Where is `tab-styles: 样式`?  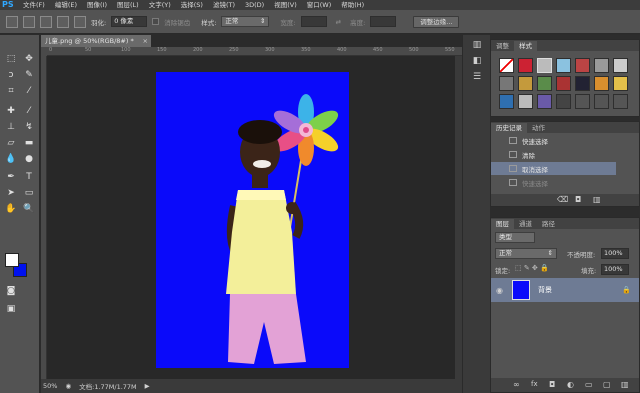
tab-styles: 样式 is located at coordinates (525, 46).